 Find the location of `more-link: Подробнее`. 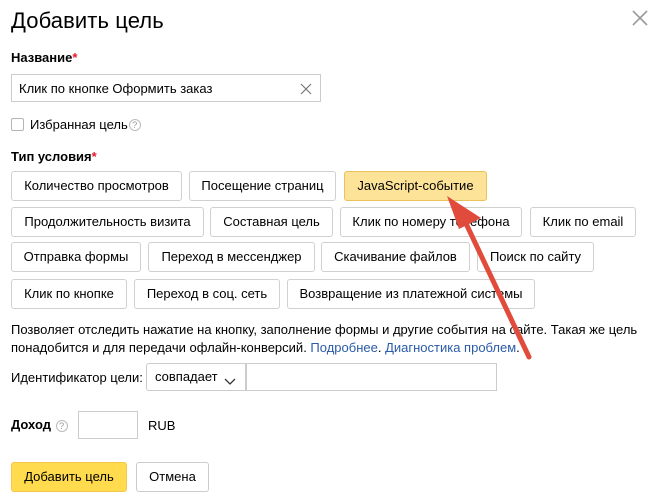

more-link: Подробнее is located at coordinates (343, 347).